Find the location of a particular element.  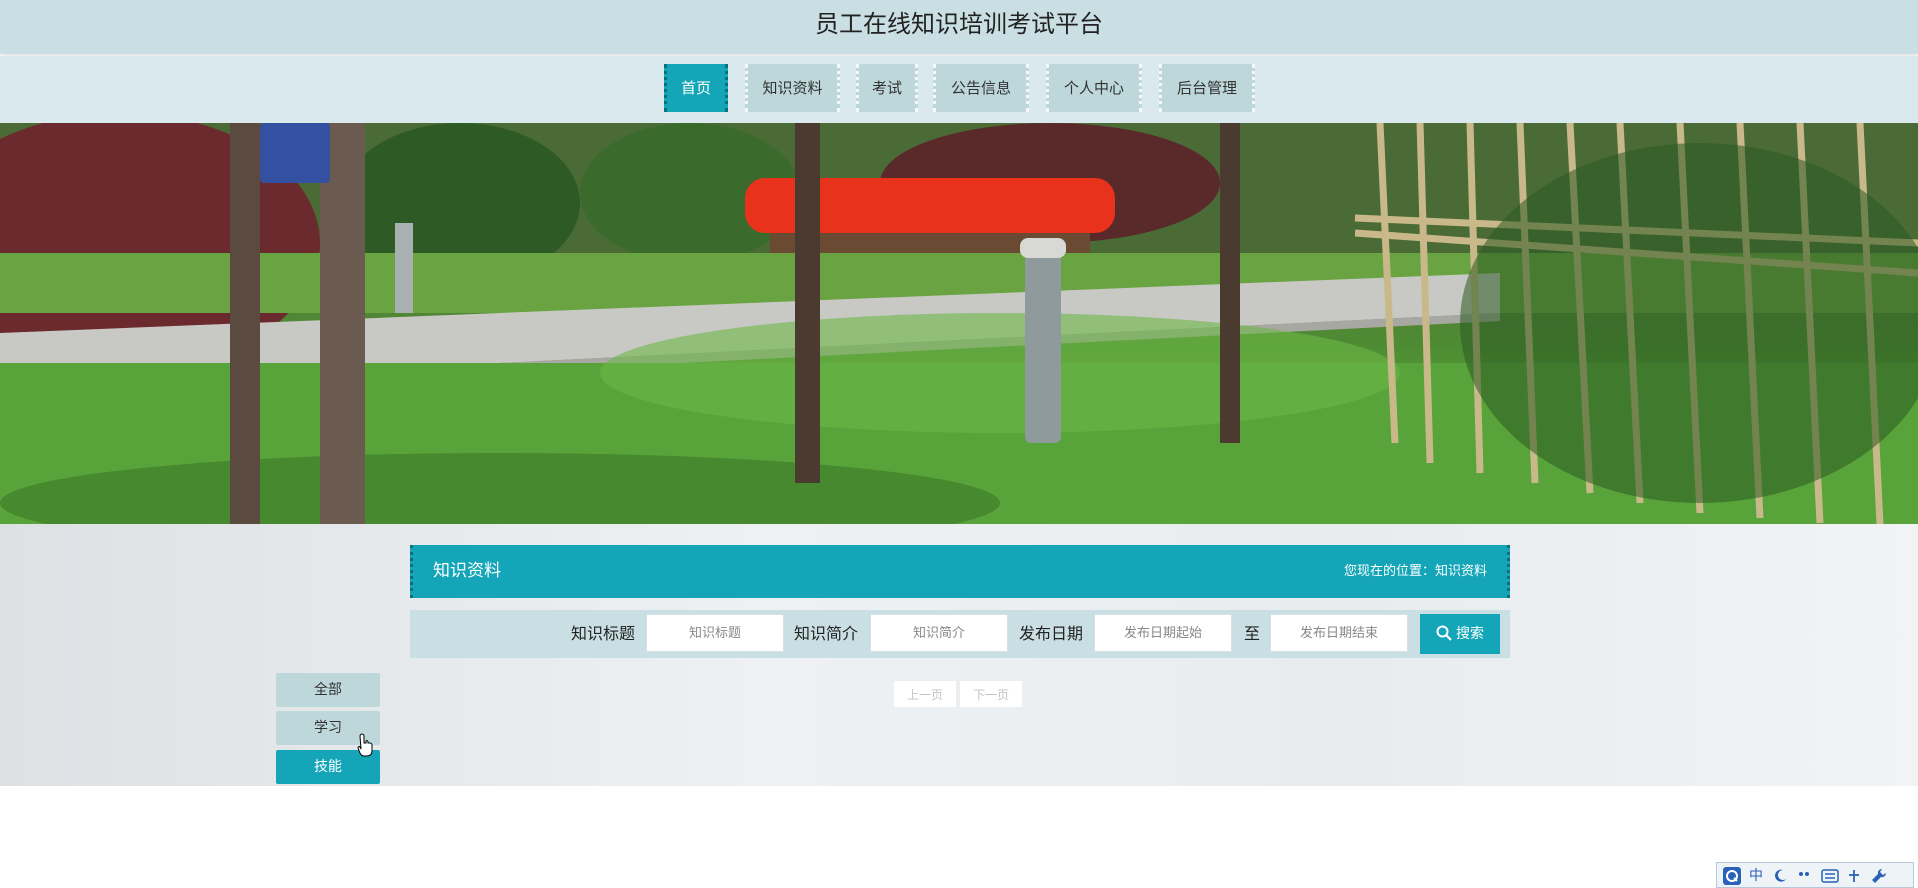

search-button-label: 搜索 is located at coordinates (1470, 634).